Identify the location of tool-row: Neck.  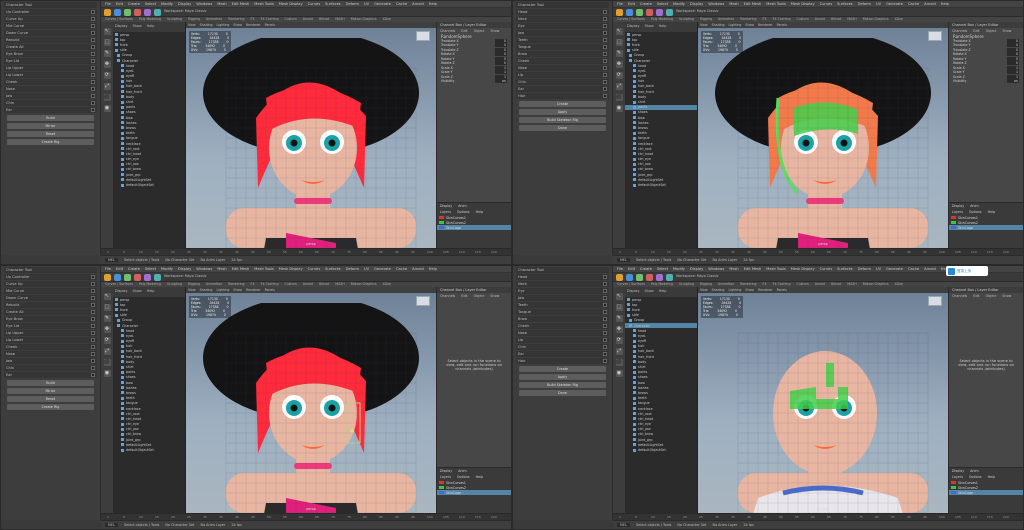
(562, 284).